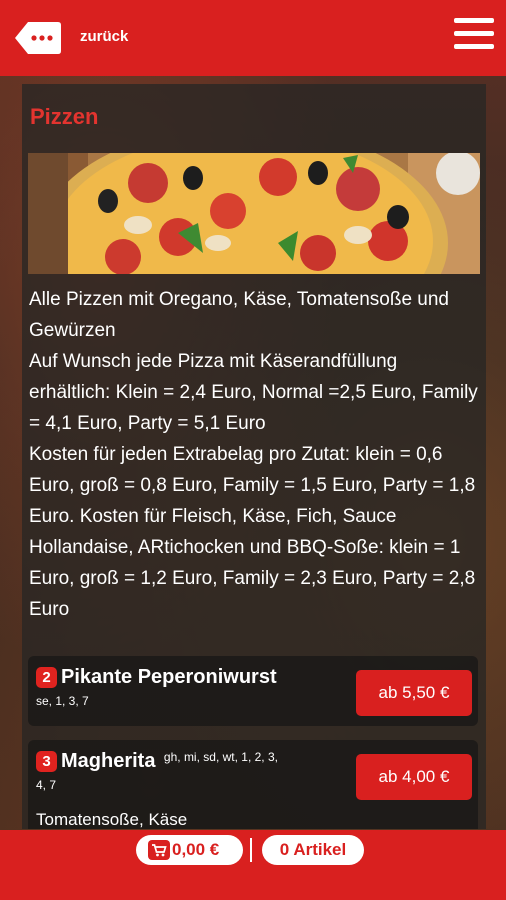 The image size is (506, 900). What do you see at coordinates (46, 785) in the screenshot?
I see `item-allergens-cont: 4, 7` at bounding box center [46, 785].